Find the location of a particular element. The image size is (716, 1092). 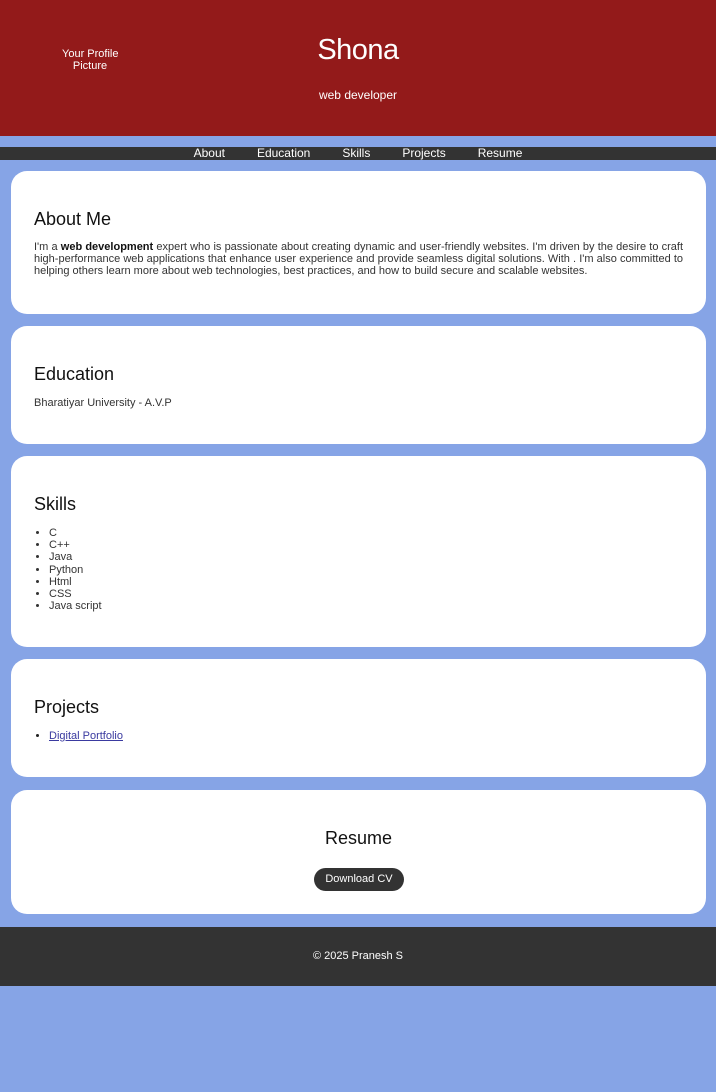

nav-link-skills: Skills is located at coordinates (356, 153).